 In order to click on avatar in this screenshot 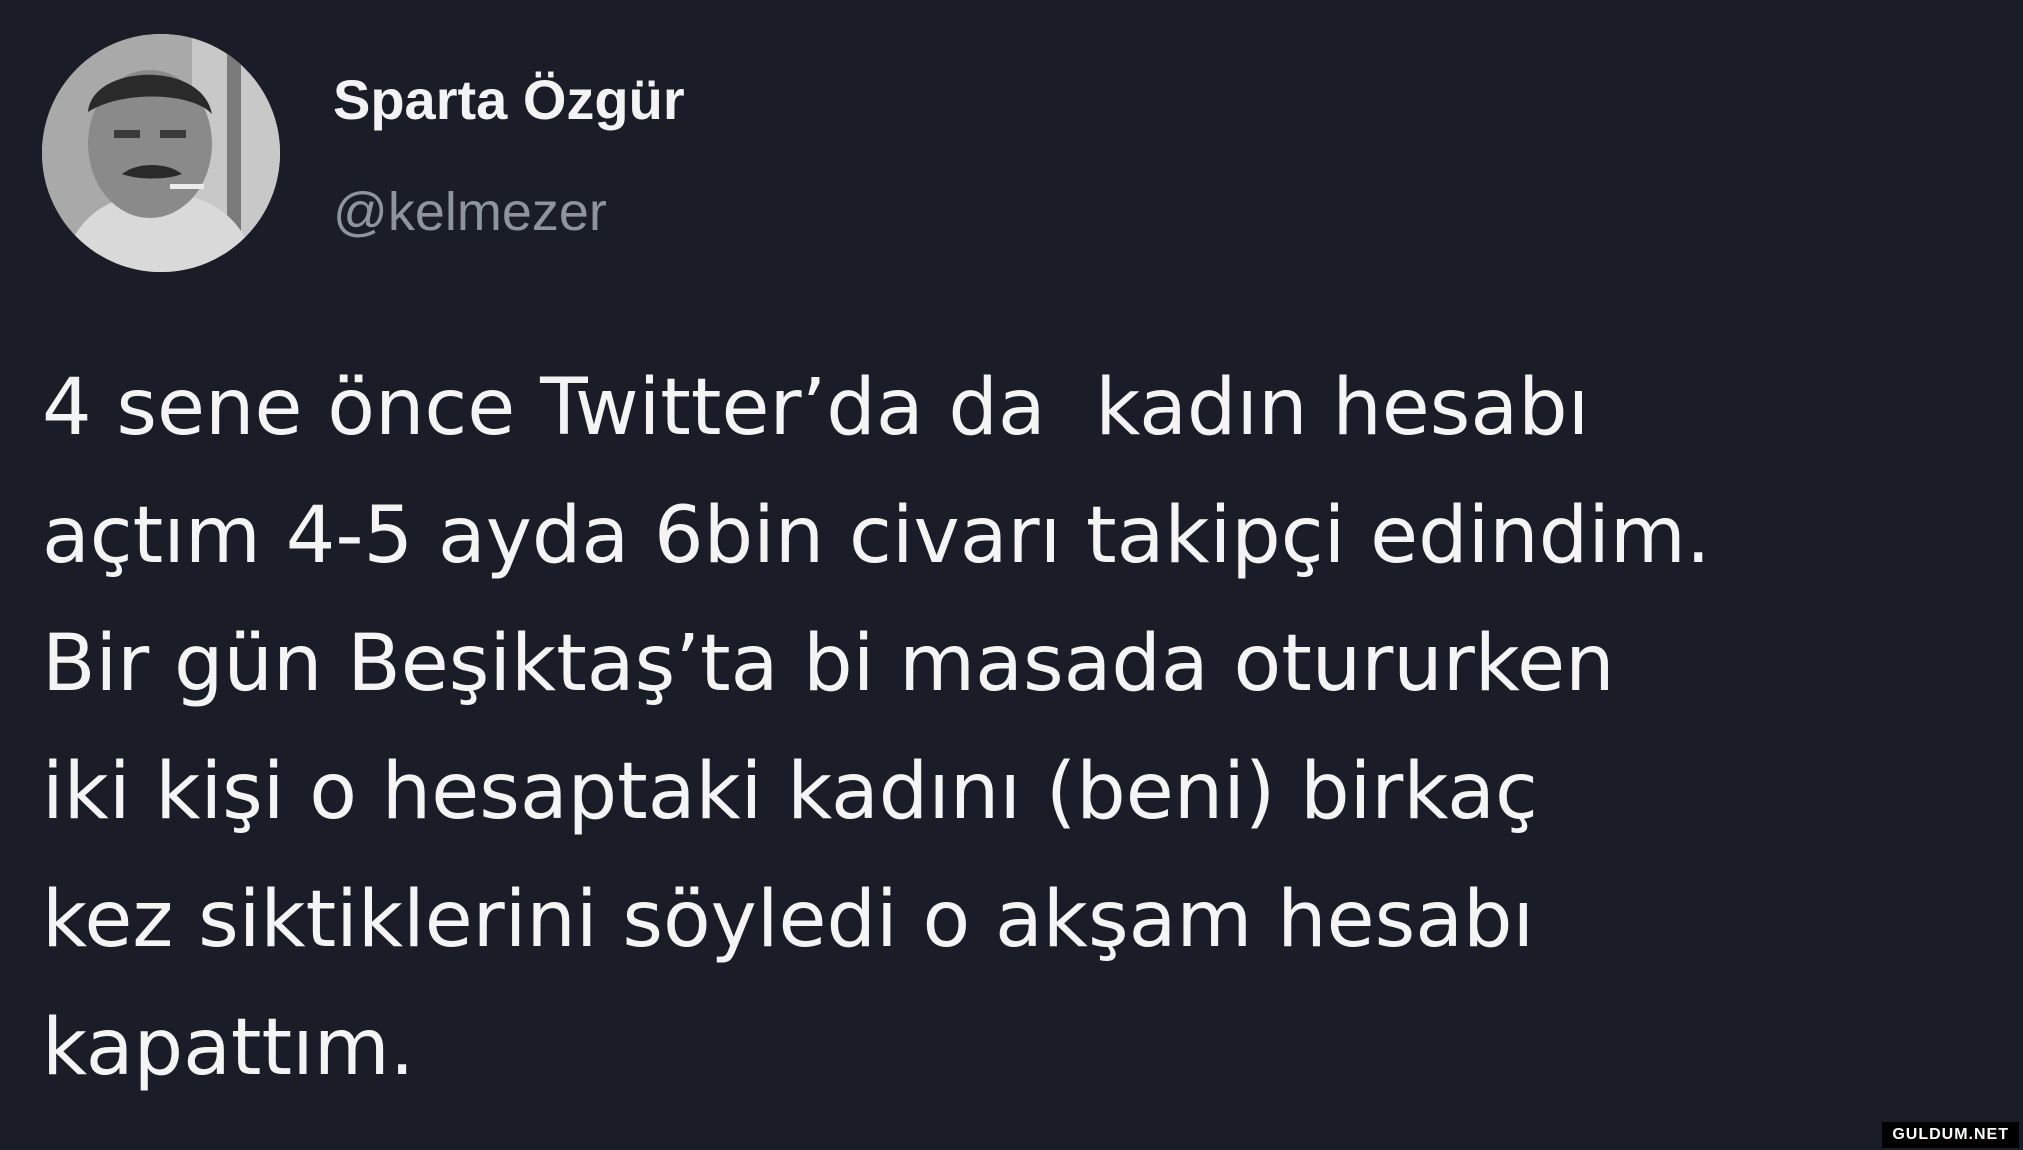, I will do `click(161, 153)`.